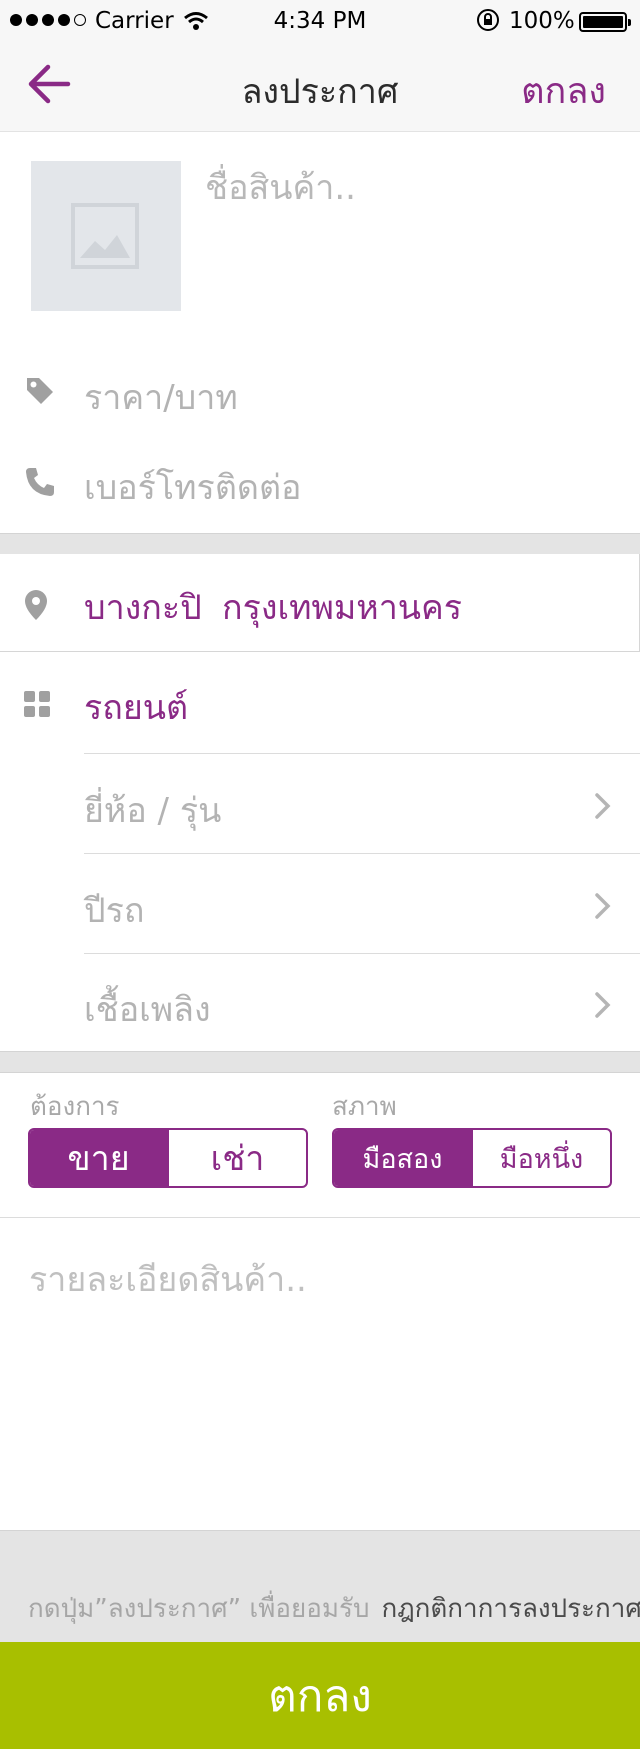  I want to click on location-selector: บางกะปิ กรุงเทพมหานคร, so click(320, 603).